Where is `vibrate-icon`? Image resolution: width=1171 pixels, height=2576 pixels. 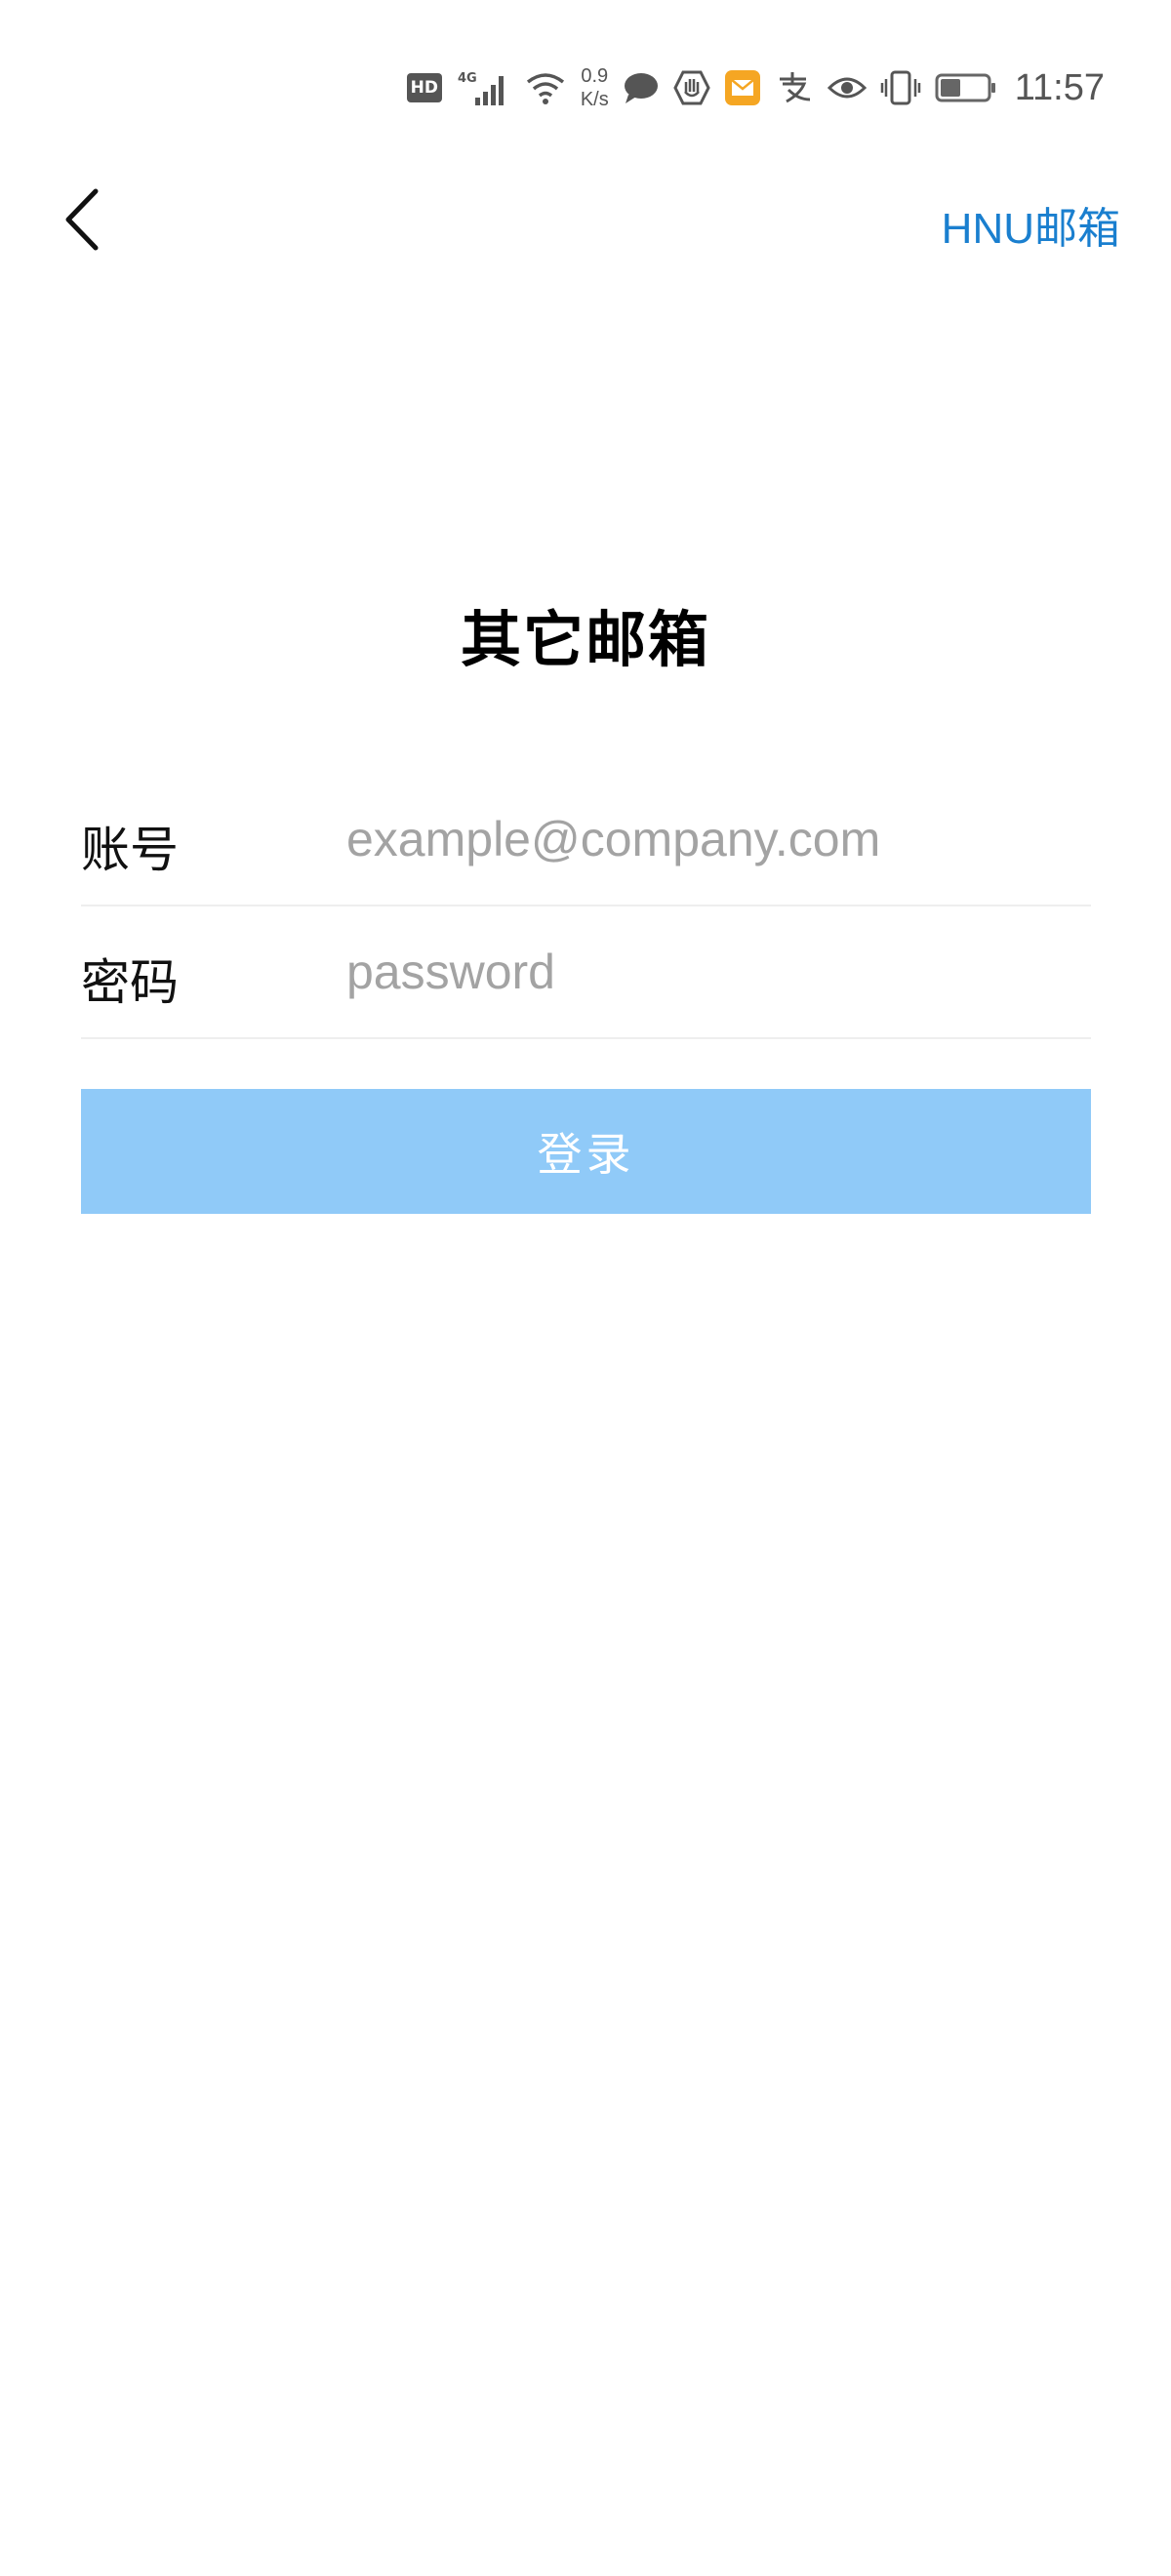 vibrate-icon is located at coordinates (900, 87).